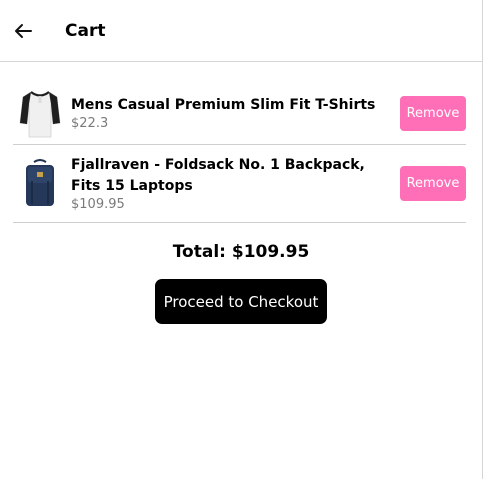  I want to click on back-button, so click(23, 31).